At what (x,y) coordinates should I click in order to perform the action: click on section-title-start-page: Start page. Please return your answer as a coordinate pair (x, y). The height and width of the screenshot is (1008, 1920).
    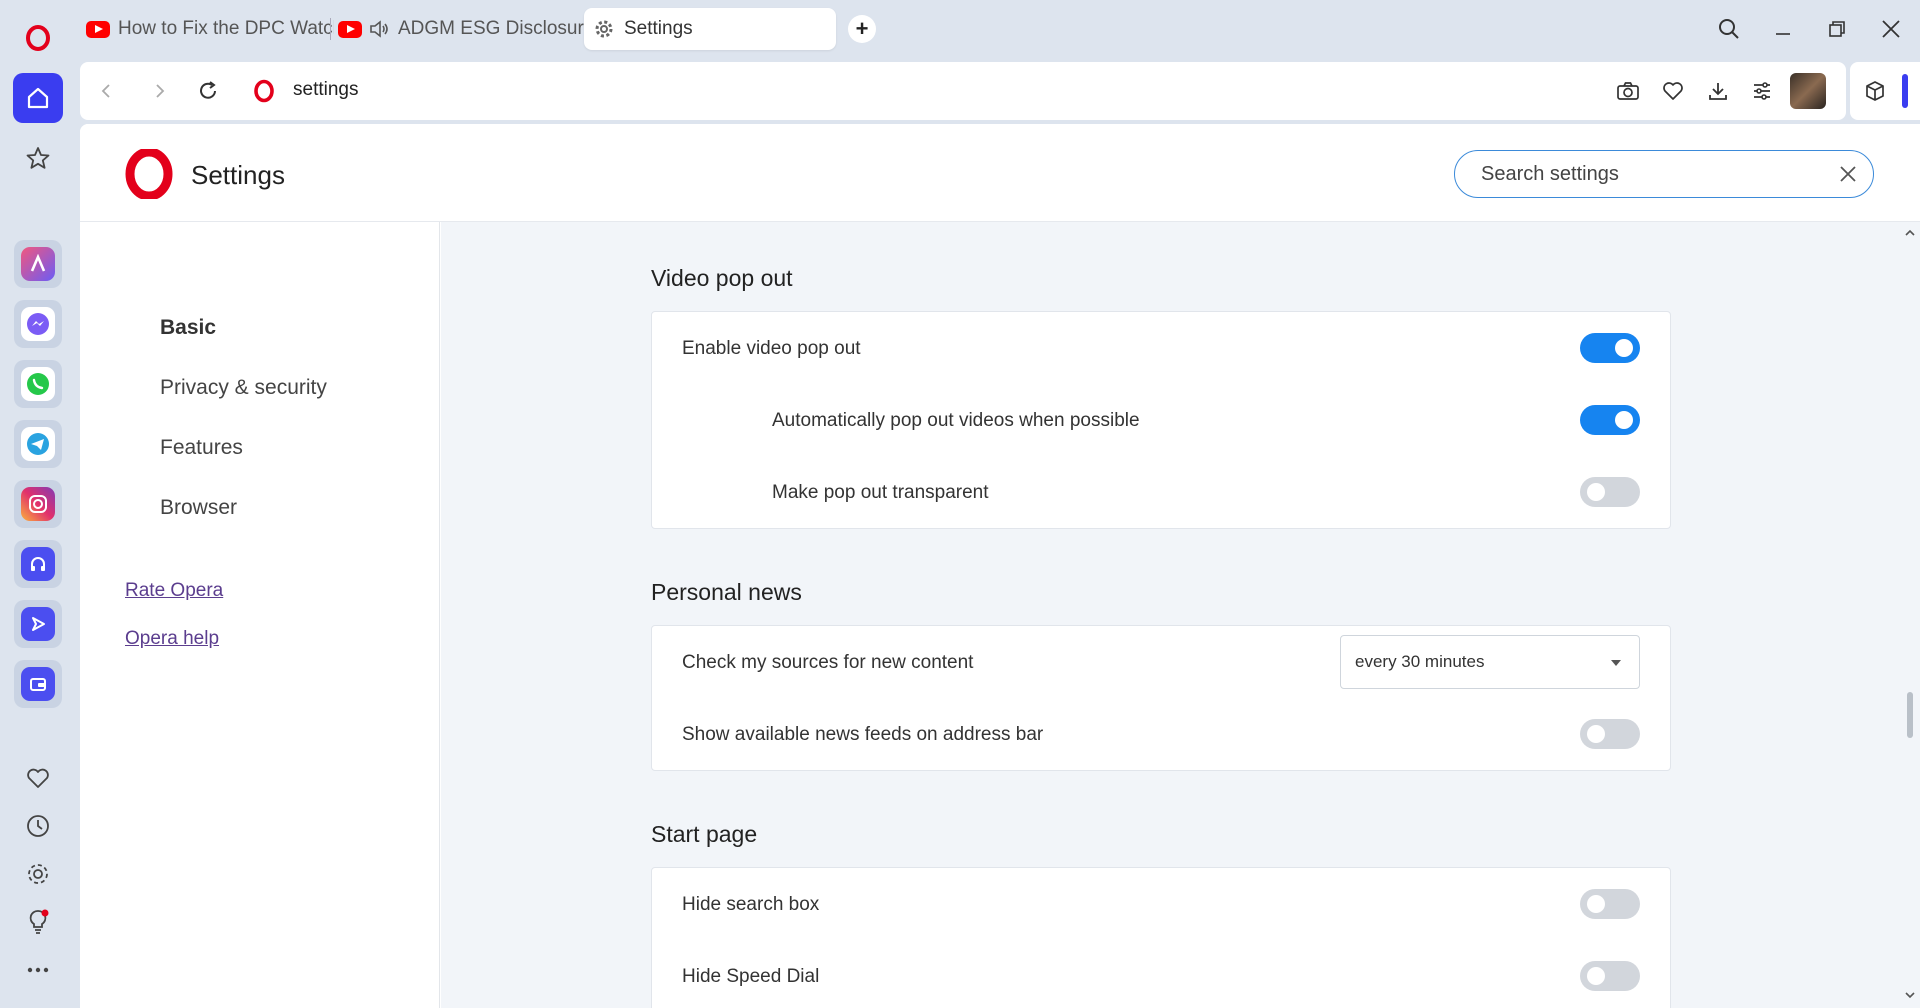
    Looking at the image, I should click on (704, 834).